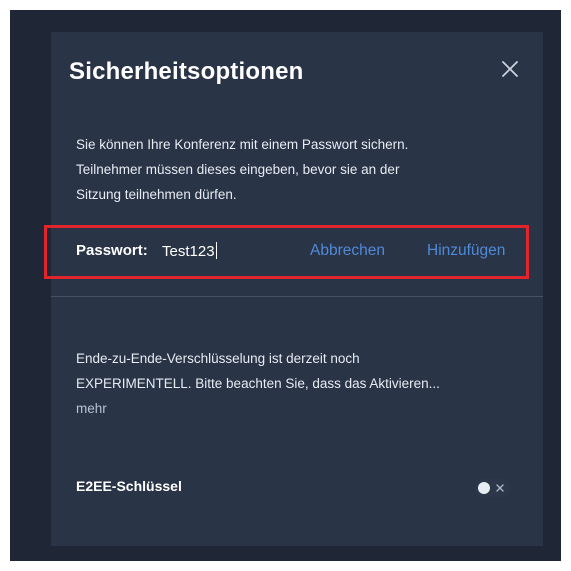  Describe the element at coordinates (186, 71) in the screenshot. I see `dialog-title: Sicherheitsoptionen` at that location.